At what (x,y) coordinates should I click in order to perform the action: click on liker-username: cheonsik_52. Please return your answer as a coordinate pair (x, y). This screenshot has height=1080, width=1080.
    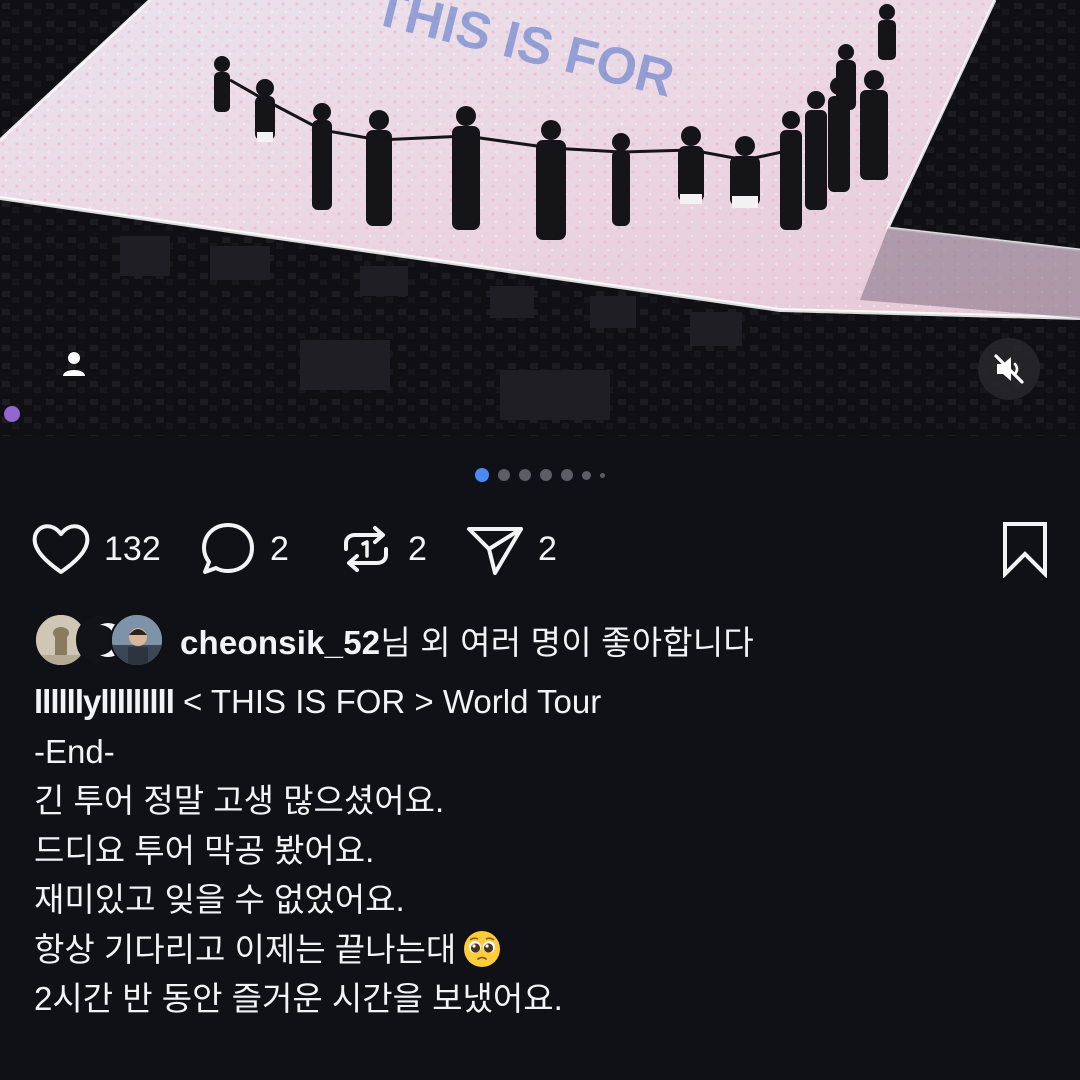
    Looking at the image, I should click on (280, 642).